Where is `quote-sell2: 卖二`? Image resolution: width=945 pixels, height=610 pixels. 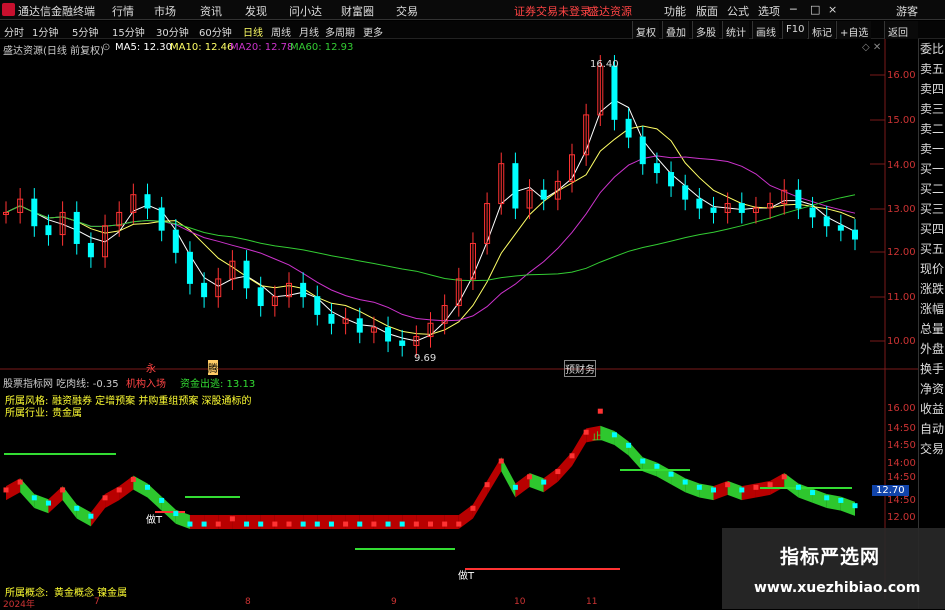
quote-sell2: 卖二 is located at coordinates (931, 129).